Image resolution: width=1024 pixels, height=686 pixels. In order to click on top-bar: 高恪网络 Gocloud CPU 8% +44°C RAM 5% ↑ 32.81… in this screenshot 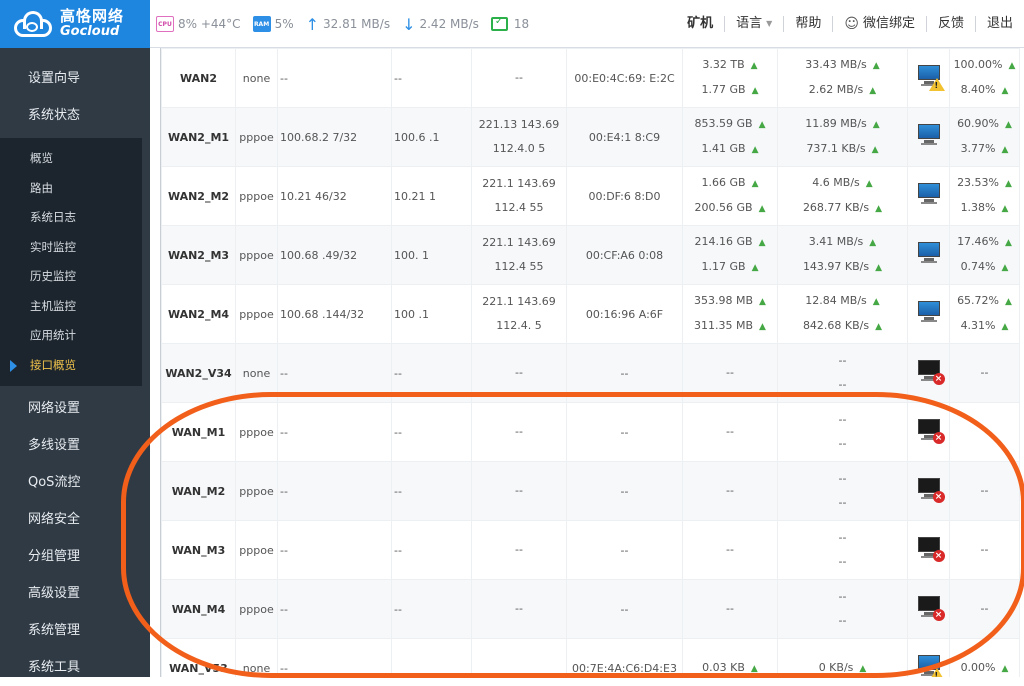, I will do `click(512, 24)`.